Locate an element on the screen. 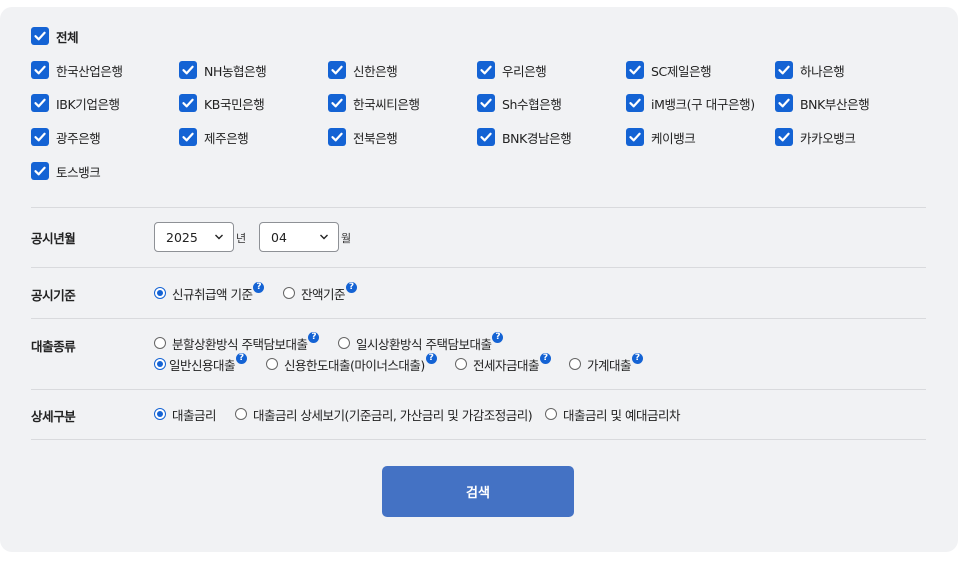 The width and height of the screenshot is (963, 562). bank-label: SC제일은행 is located at coordinates (681, 71).